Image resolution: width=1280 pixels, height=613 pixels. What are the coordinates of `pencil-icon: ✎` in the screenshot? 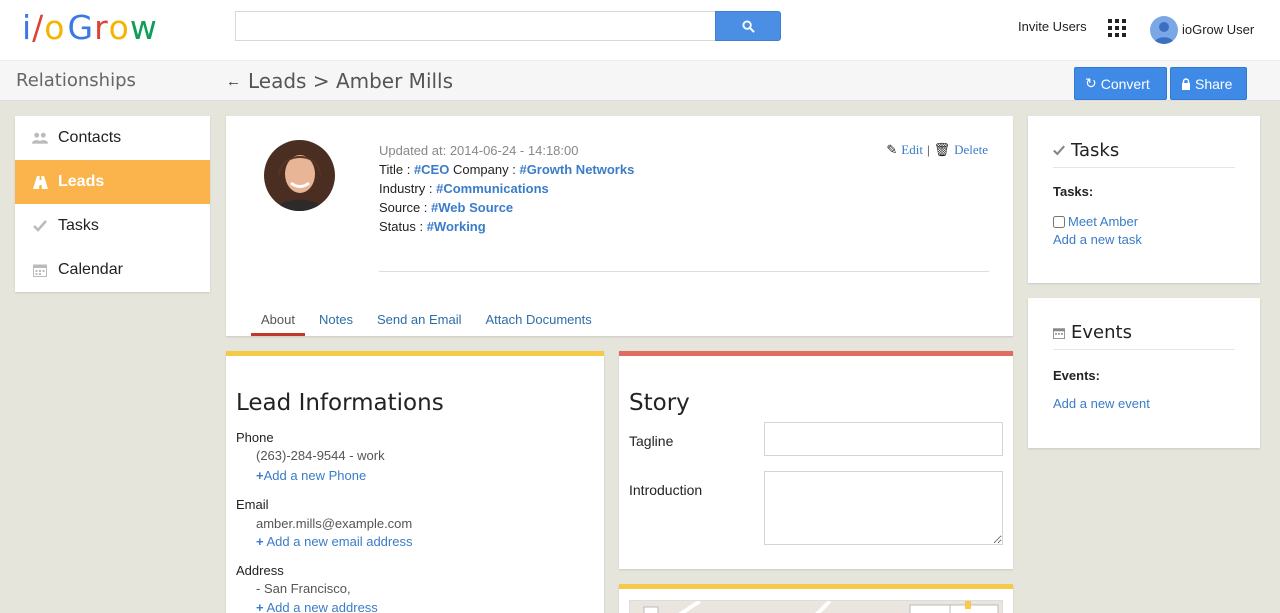 It's located at (892, 149).